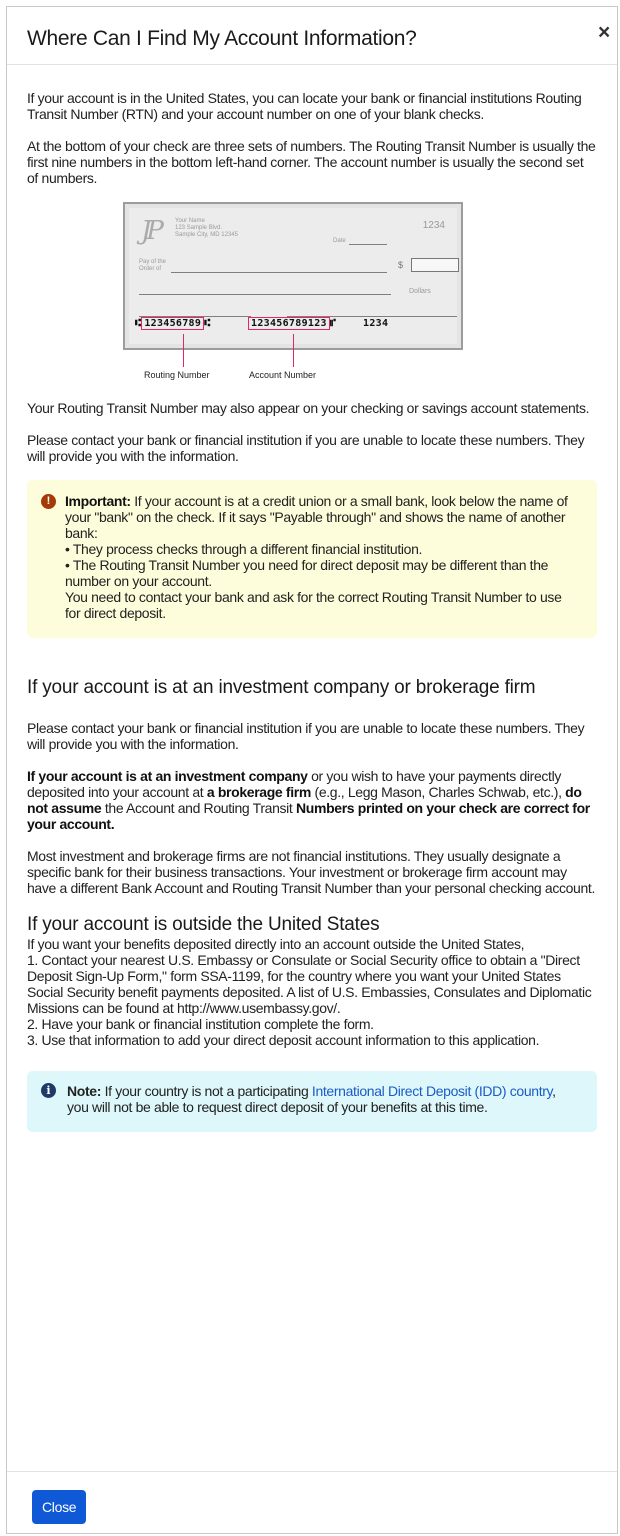 The height and width of the screenshot is (1536, 620). Describe the element at coordinates (59, 1507) in the screenshot. I see `close-button: Close` at that location.